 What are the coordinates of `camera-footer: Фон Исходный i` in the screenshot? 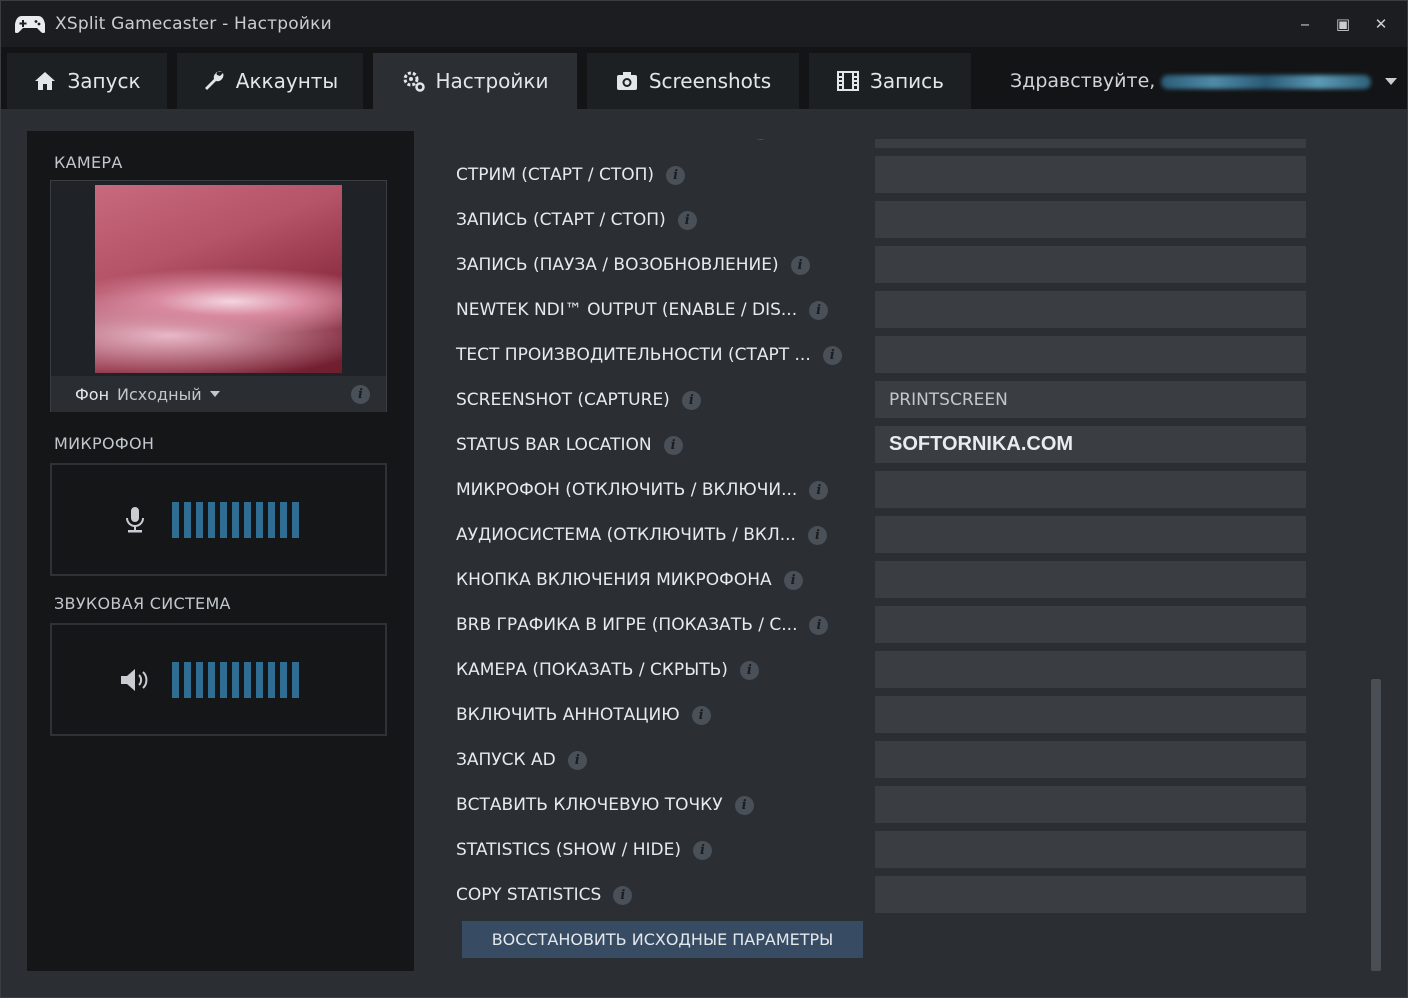 It's located at (218, 394).